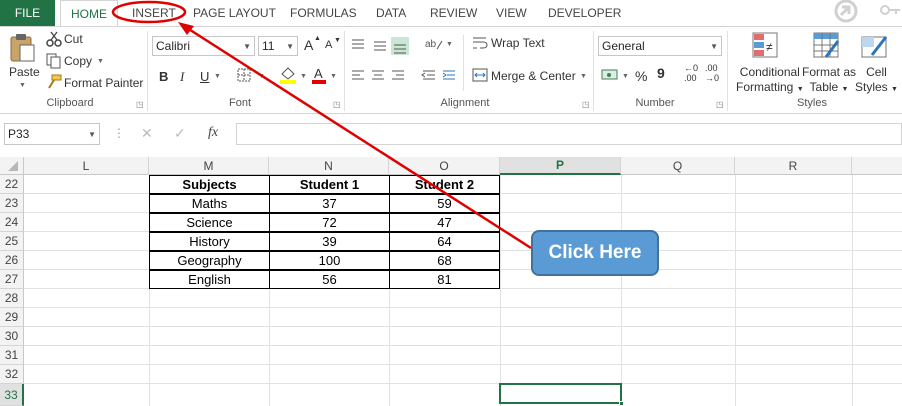 This screenshot has height=406, width=902. What do you see at coordinates (595, 253) in the screenshot?
I see `click-here-callout: Click Here` at bounding box center [595, 253].